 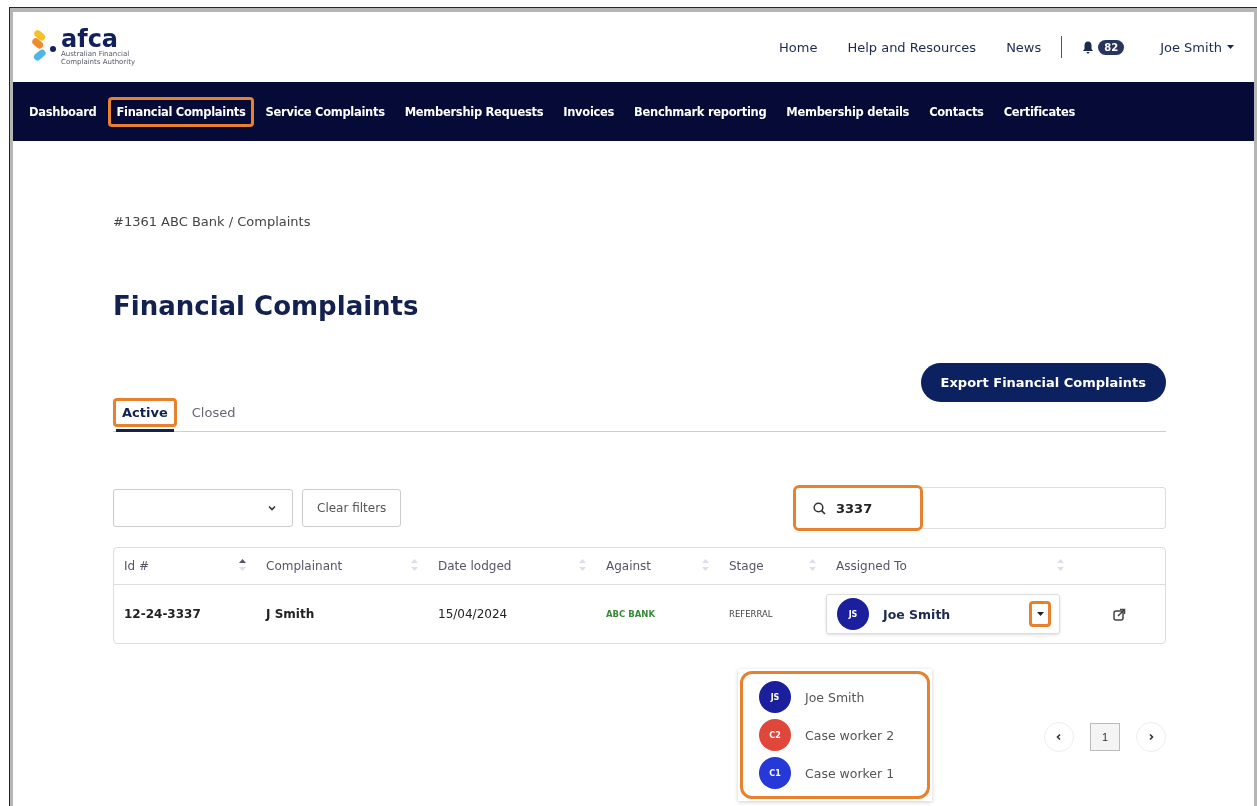 I want to click on chevron-left-icon, so click(x=1059, y=737).